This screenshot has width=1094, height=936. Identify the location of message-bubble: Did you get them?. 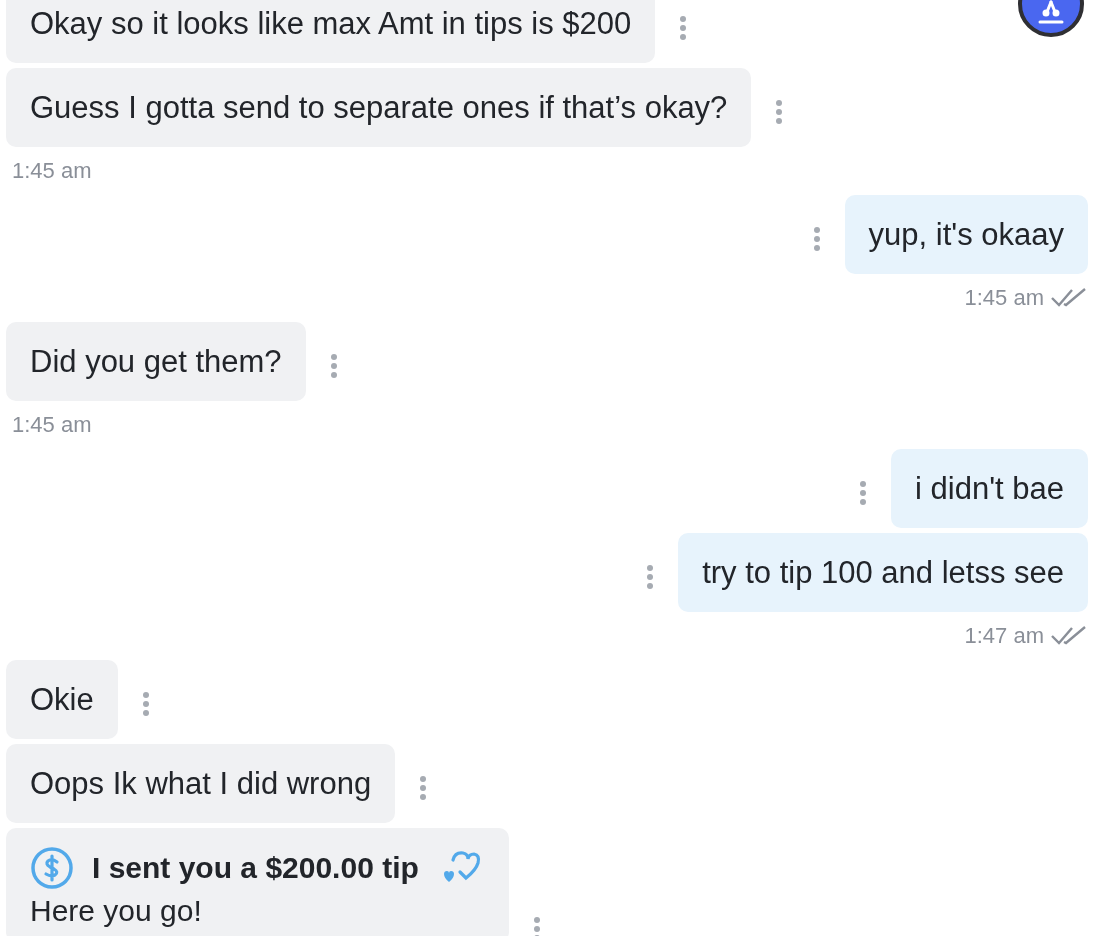
(156, 361).